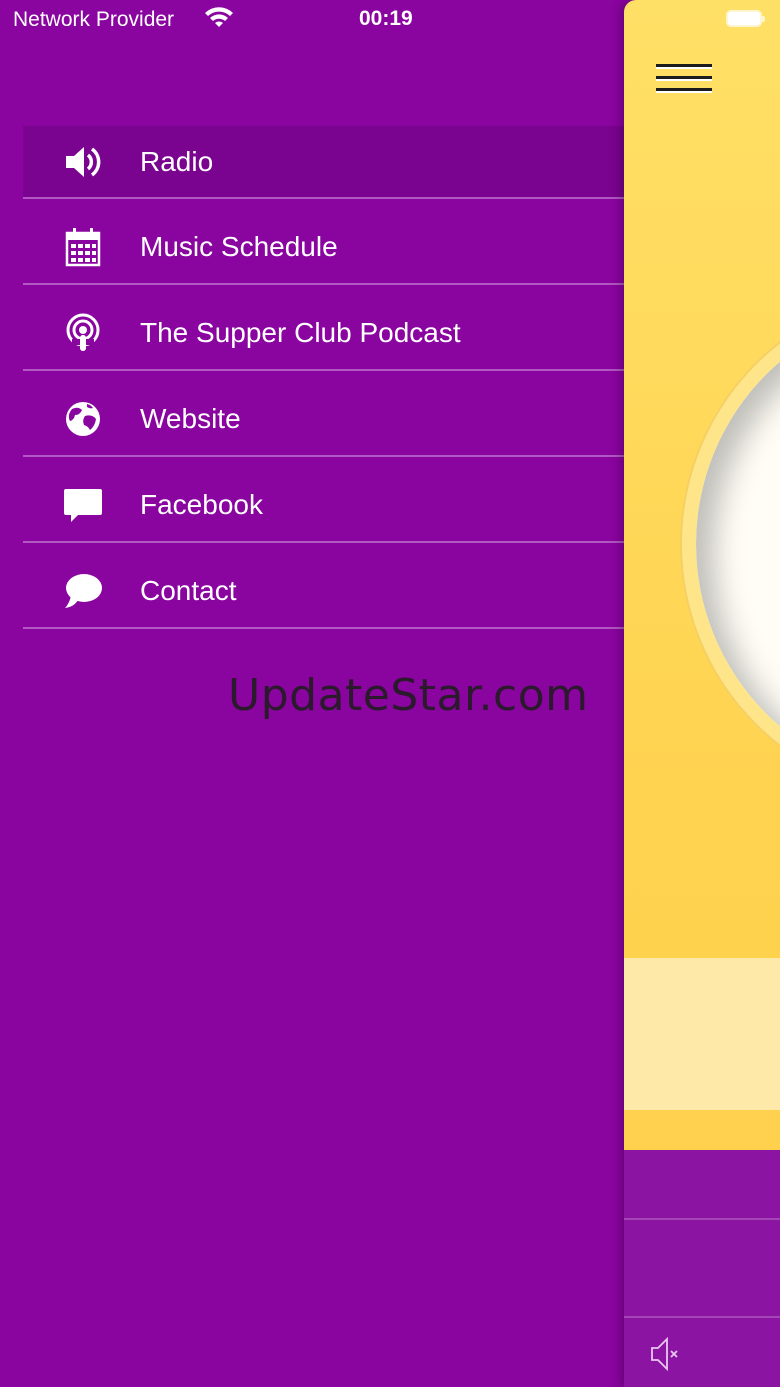  I want to click on menu-item-podcast: The Supper Club Podcast, so click(323, 328).